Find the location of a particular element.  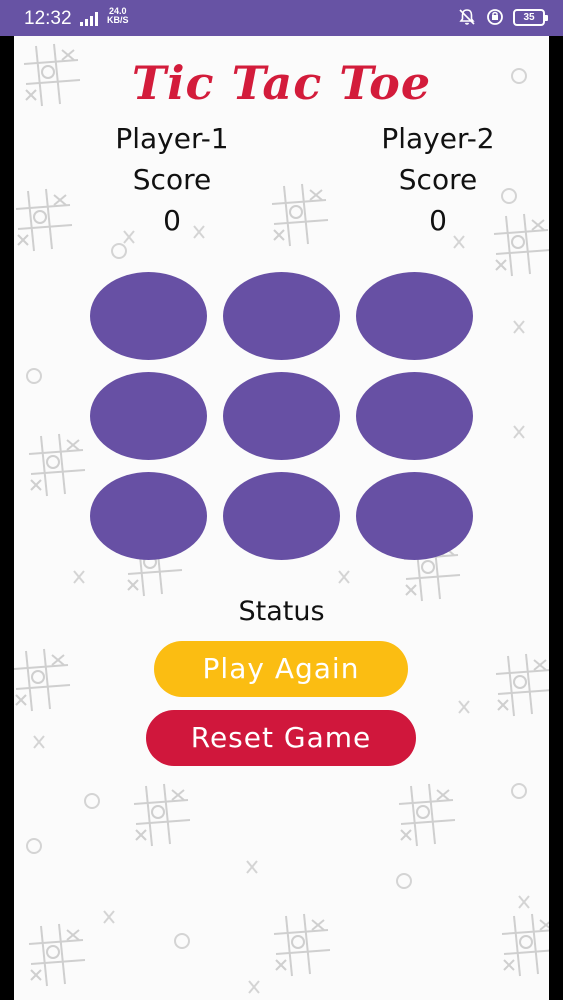

network-speed: 24.0 KB/S is located at coordinates (118, 16).